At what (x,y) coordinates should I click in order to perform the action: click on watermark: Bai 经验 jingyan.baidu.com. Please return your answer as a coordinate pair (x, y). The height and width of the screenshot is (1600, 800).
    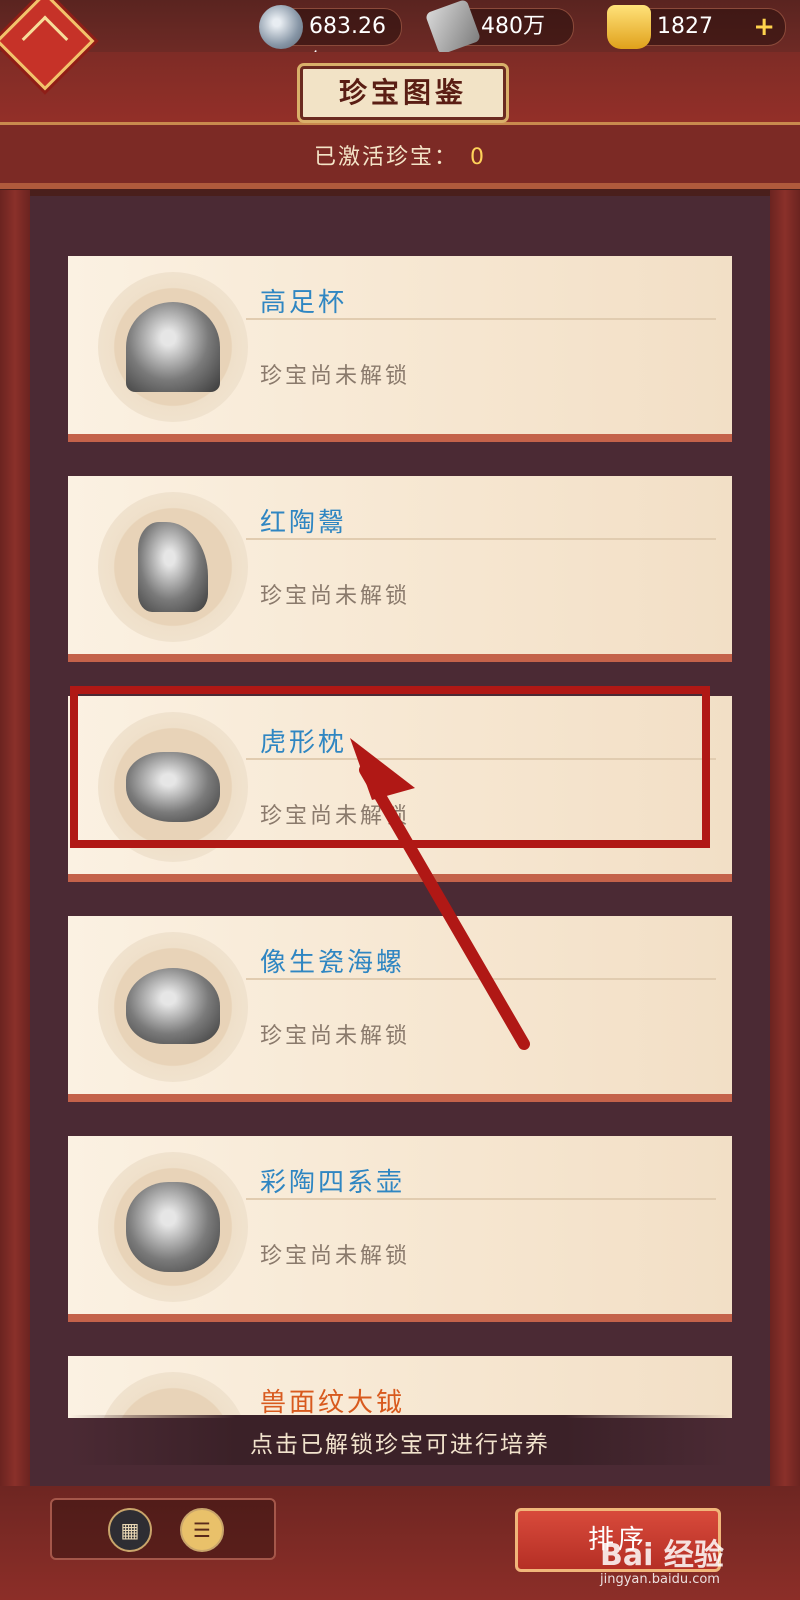
    Looking at the image, I should click on (662, 1558).